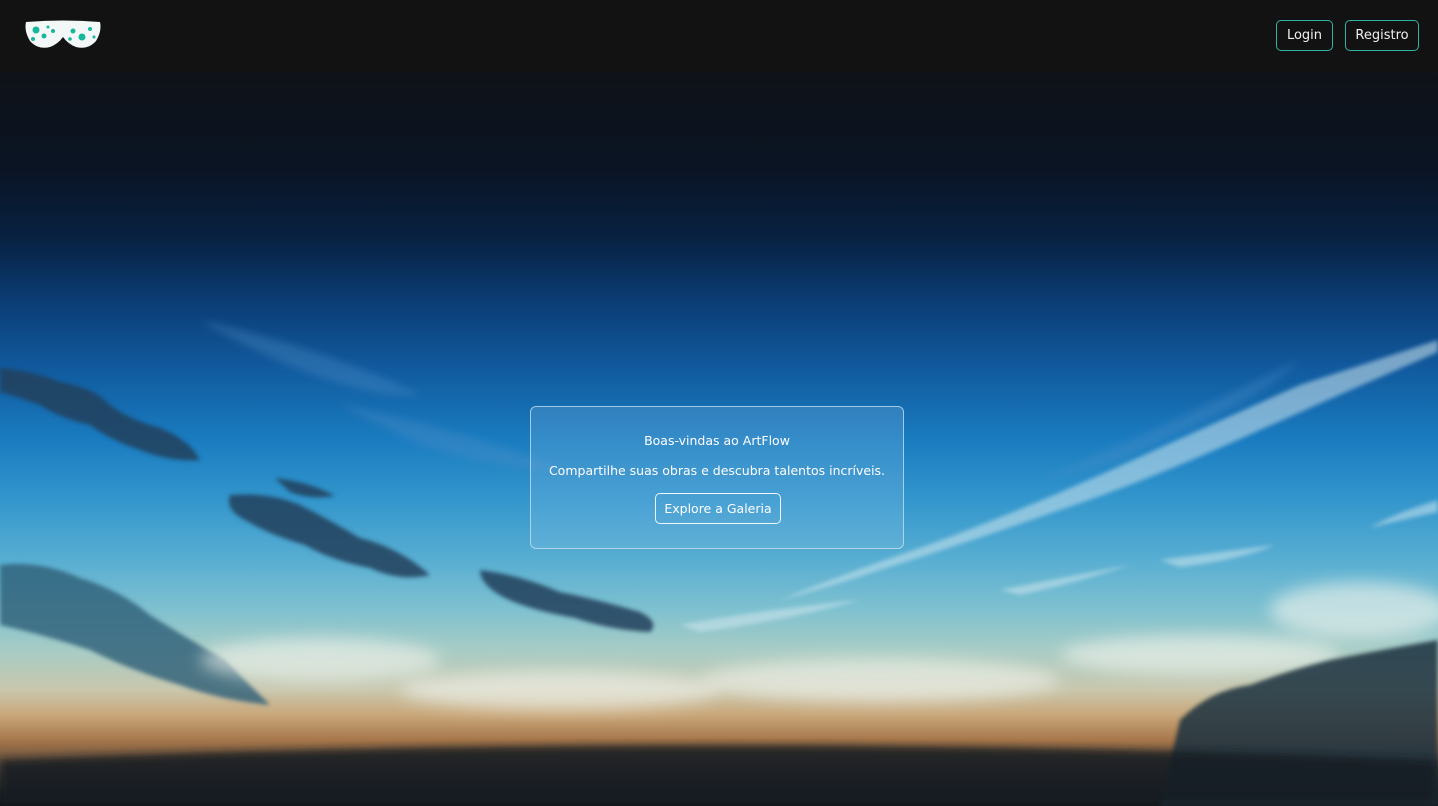 This screenshot has height=806, width=1438. Describe the element at coordinates (718, 508) in the screenshot. I see `explore-gallery-button: Explore a Galeria` at that location.